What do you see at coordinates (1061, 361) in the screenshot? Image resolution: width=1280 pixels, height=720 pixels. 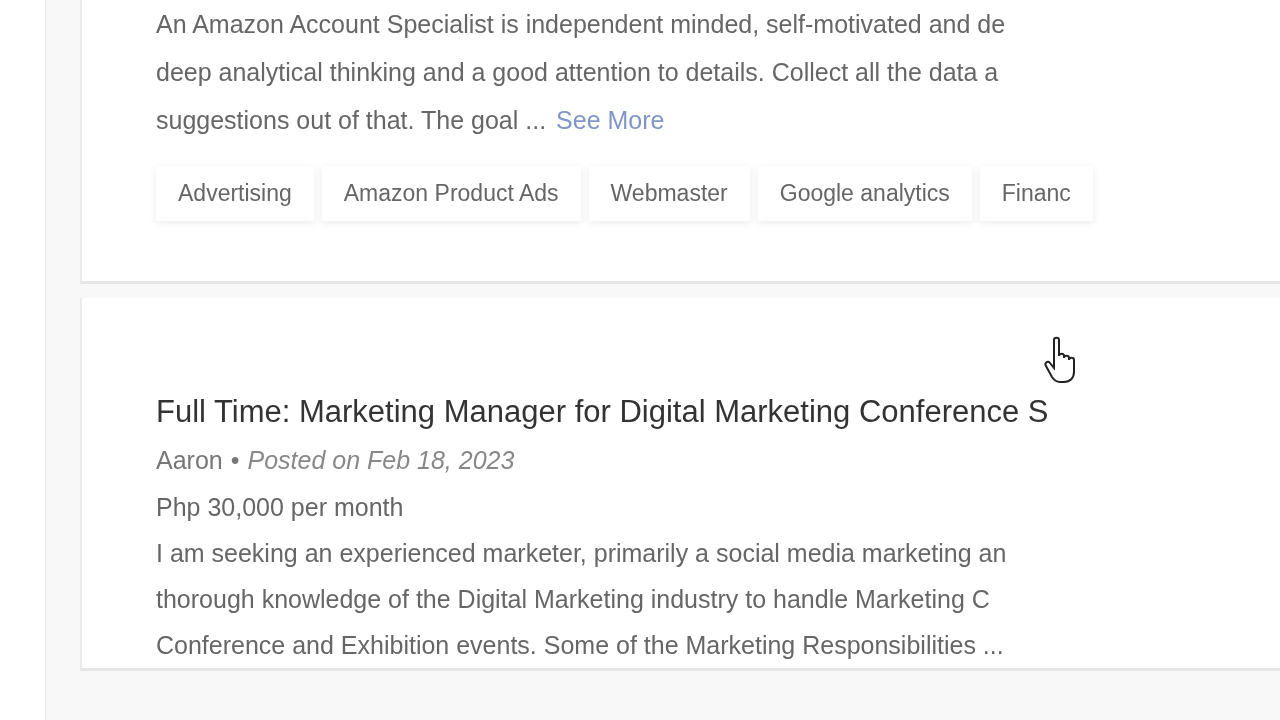 I see `hand-cursor-icon` at bounding box center [1061, 361].